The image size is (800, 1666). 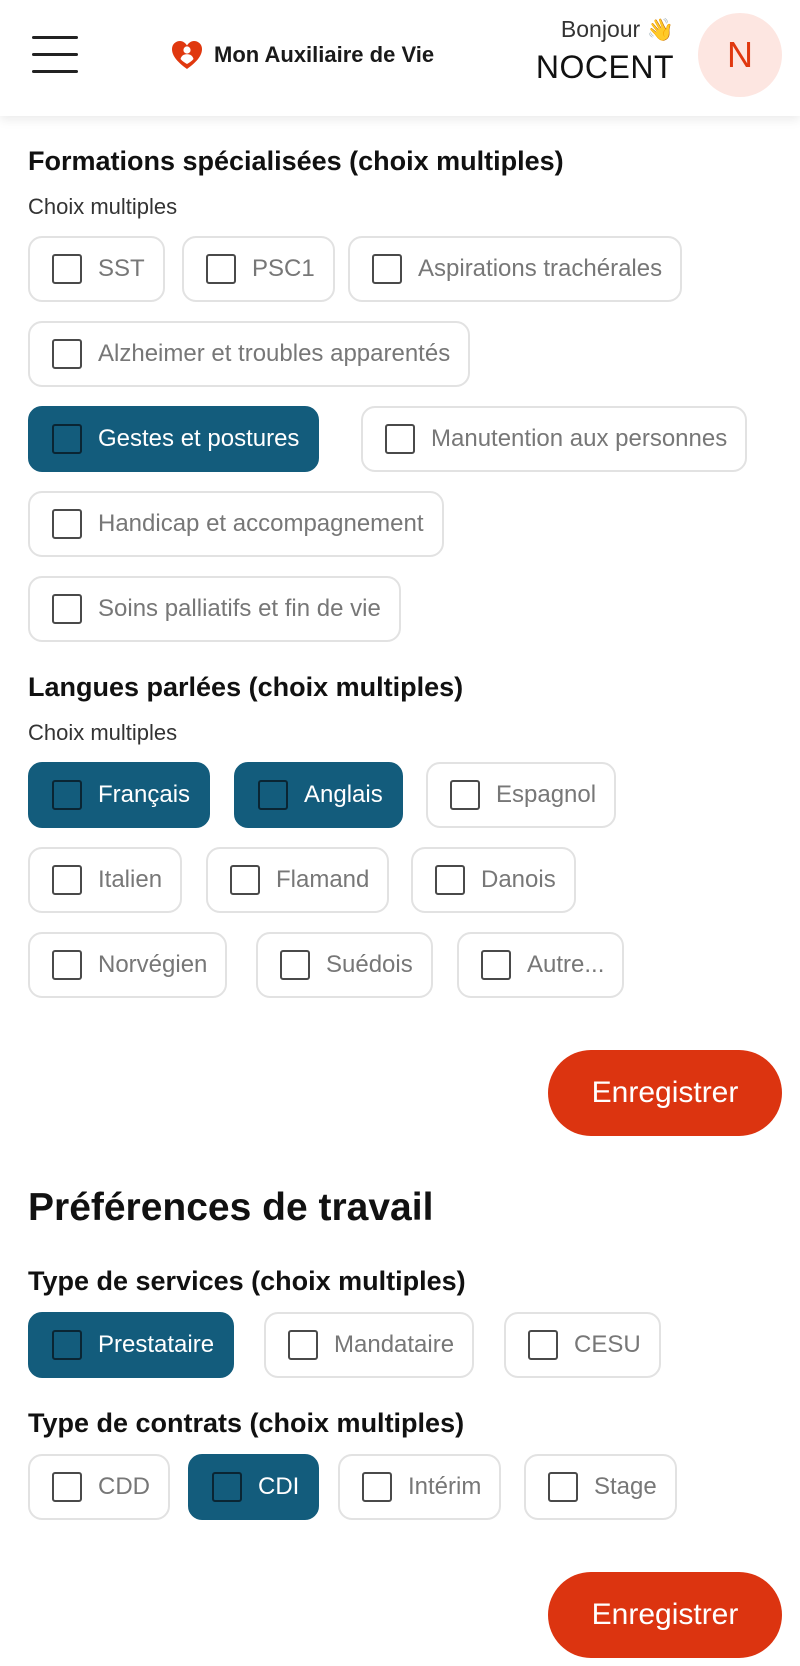 I want to click on formation-chip-gestes: Gestes et postures, so click(x=174, y=439).